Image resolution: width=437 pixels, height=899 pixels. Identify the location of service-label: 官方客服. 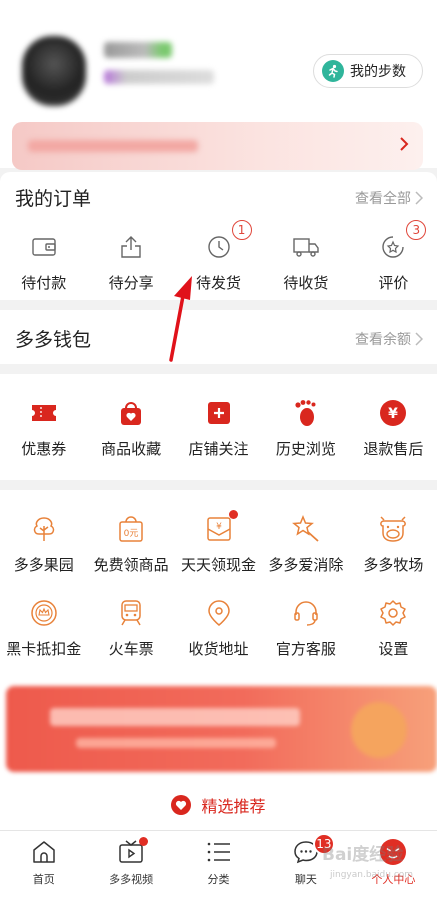
(305, 649).